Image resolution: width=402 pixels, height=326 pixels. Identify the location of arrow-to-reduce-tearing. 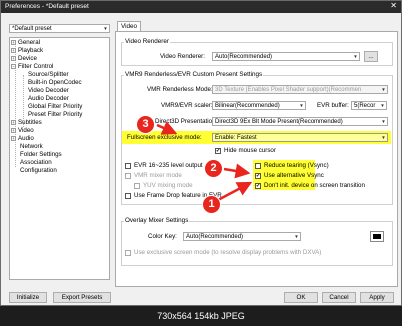
(237, 171).